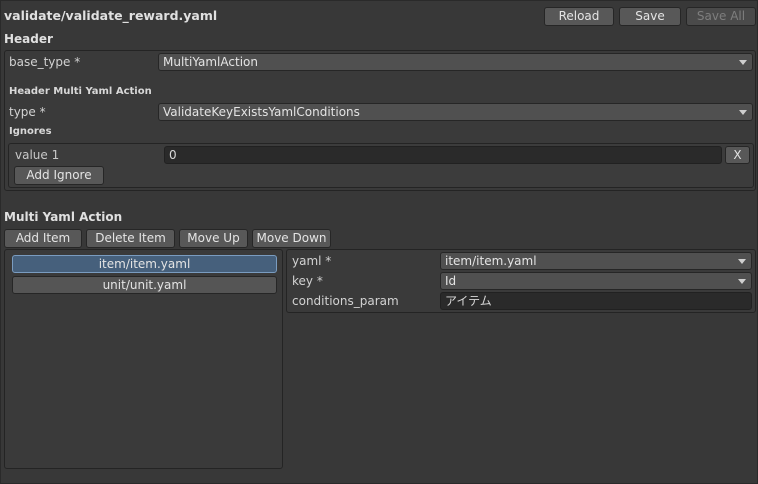 The height and width of the screenshot is (484, 758). I want to click on move-up-button: Move Up, so click(213, 238).